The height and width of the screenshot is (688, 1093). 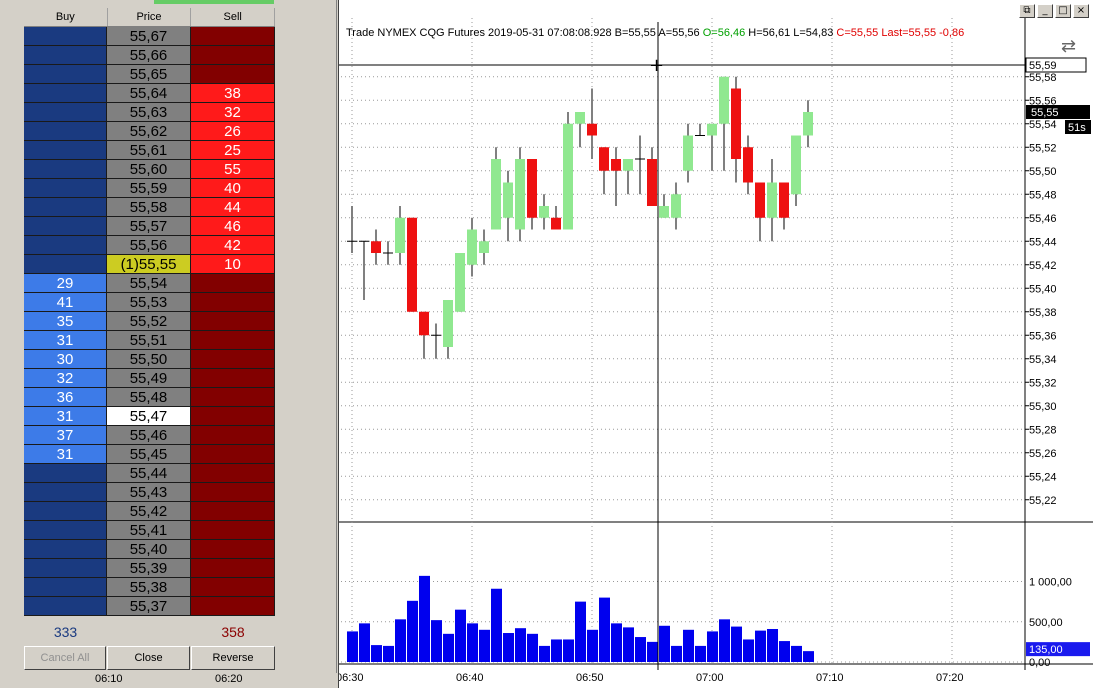 I want to click on buy-cell: 29, so click(x=65, y=283).